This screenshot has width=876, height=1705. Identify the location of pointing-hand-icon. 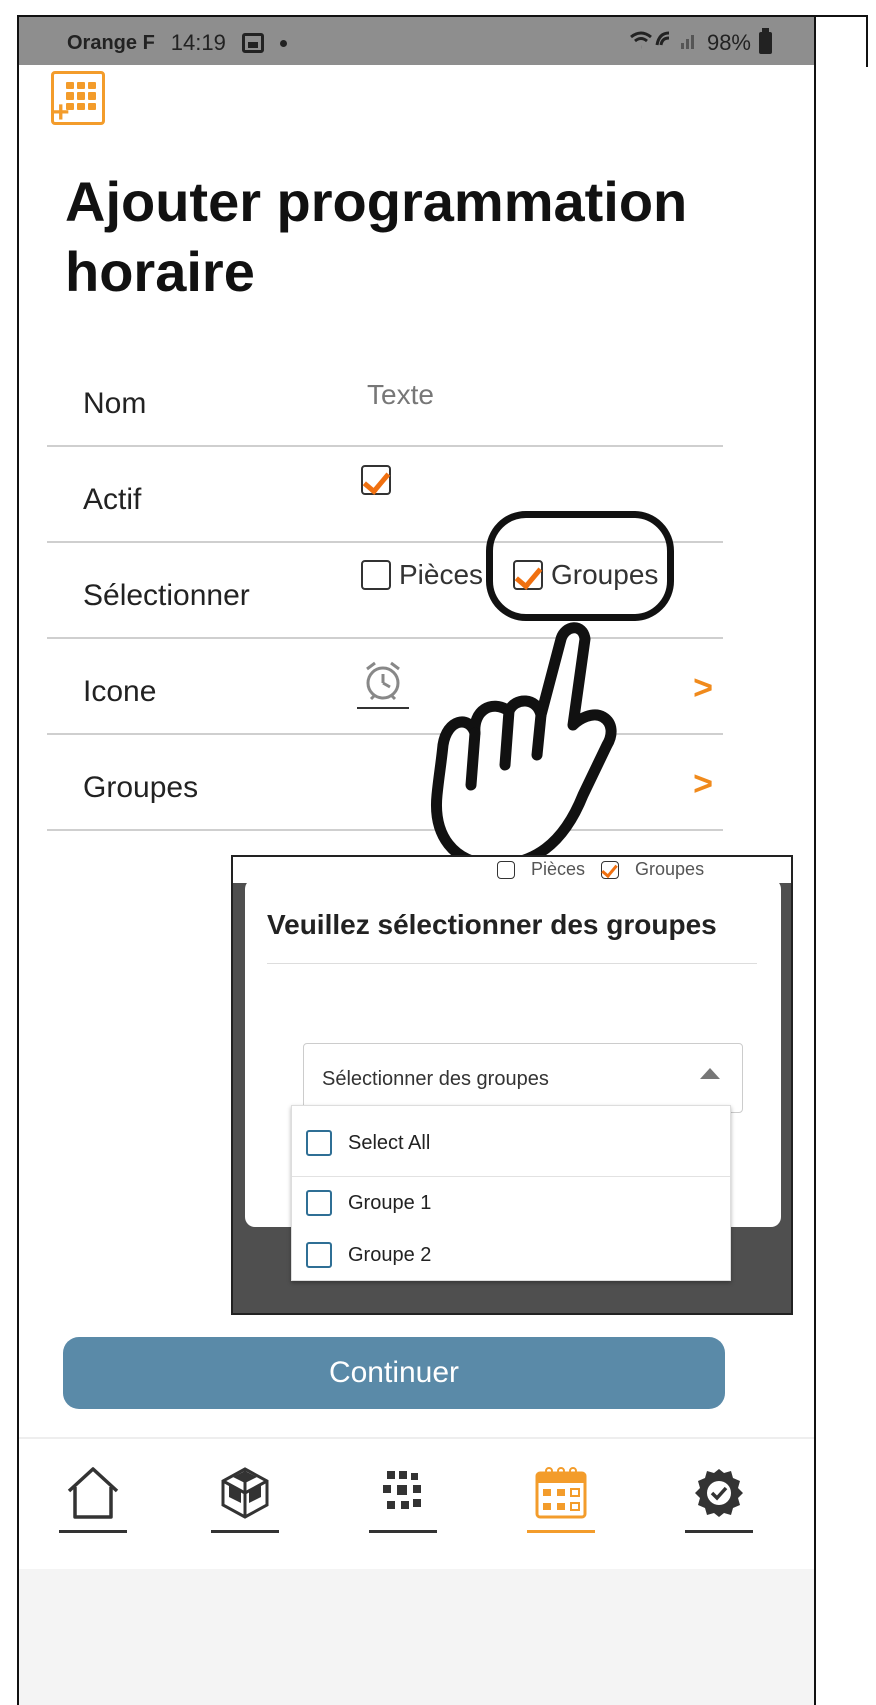
(524, 746).